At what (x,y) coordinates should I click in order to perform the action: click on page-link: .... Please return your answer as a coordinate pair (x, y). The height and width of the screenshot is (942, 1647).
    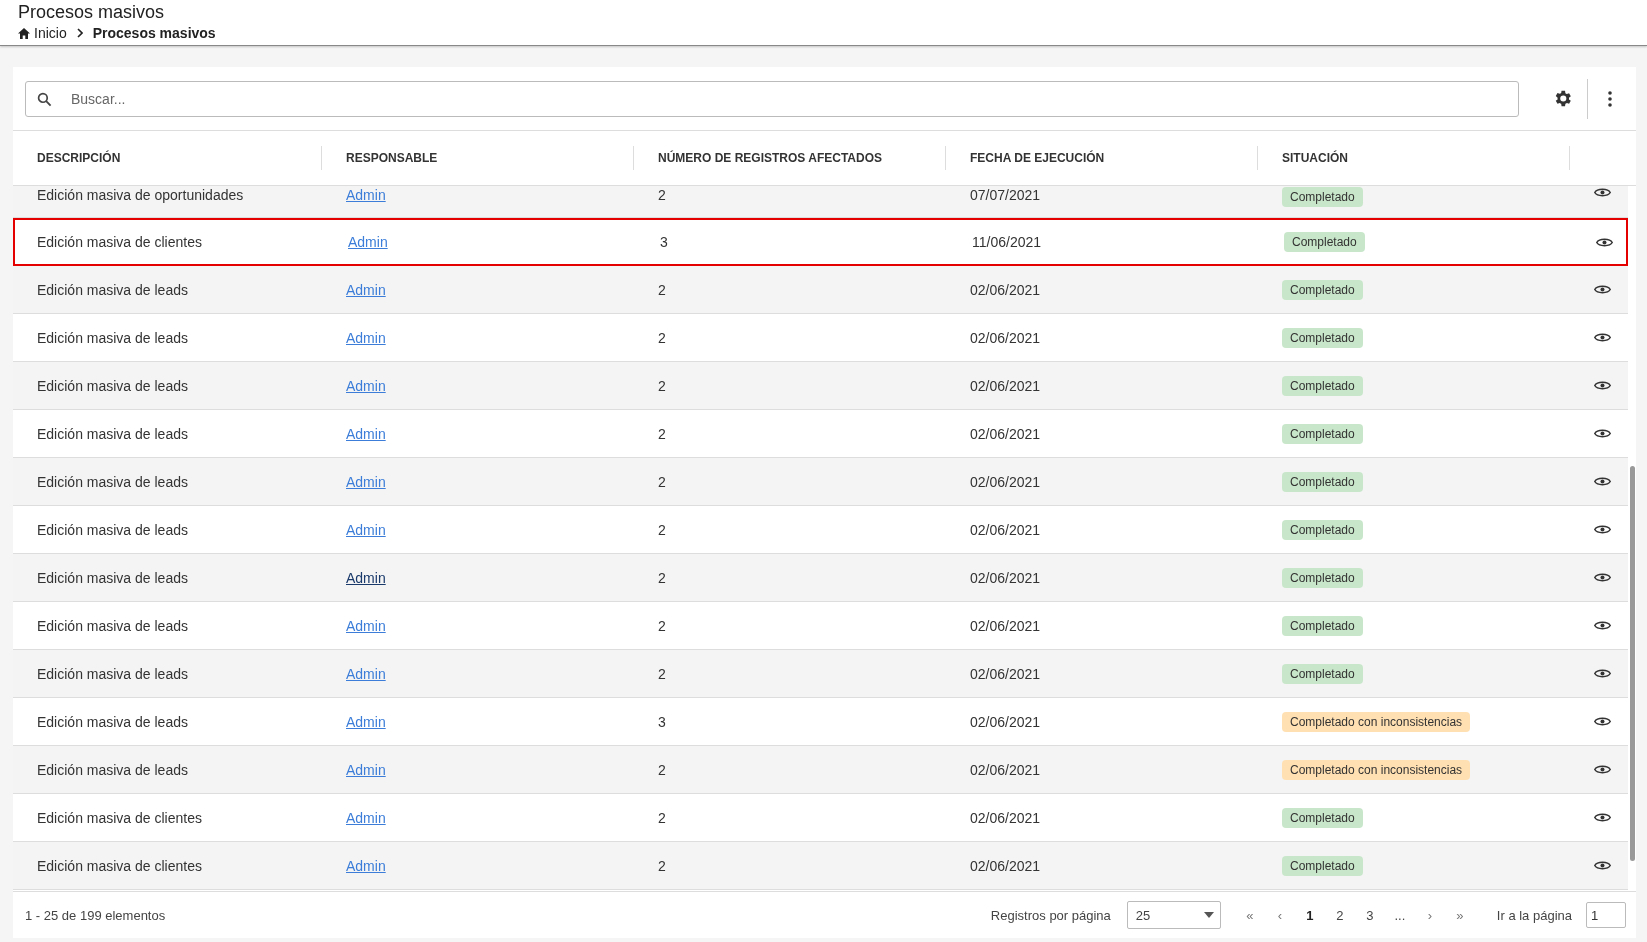
    Looking at the image, I should click on (1399, 915).